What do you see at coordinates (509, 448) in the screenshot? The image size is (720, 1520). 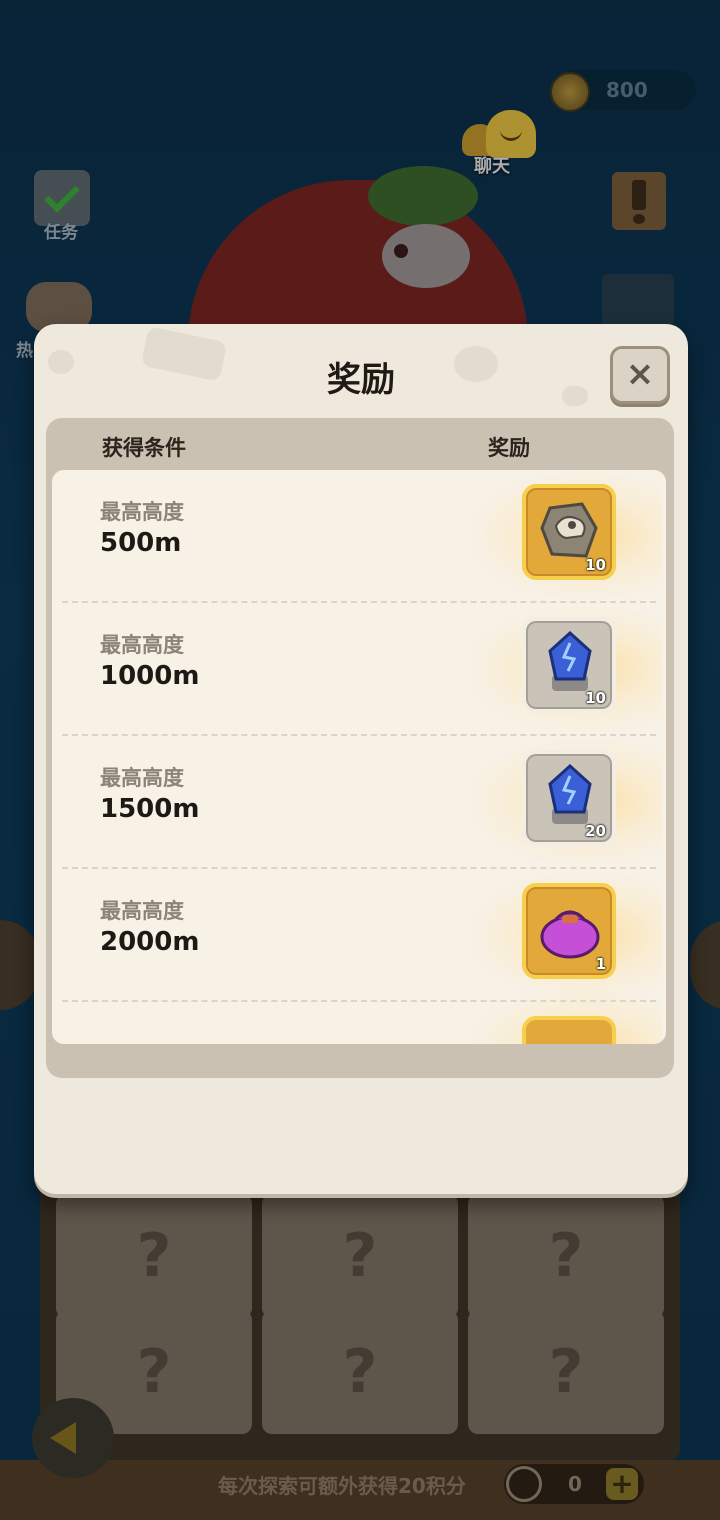 I see `header-reward: 奖励` at bounding box center [509, 448].